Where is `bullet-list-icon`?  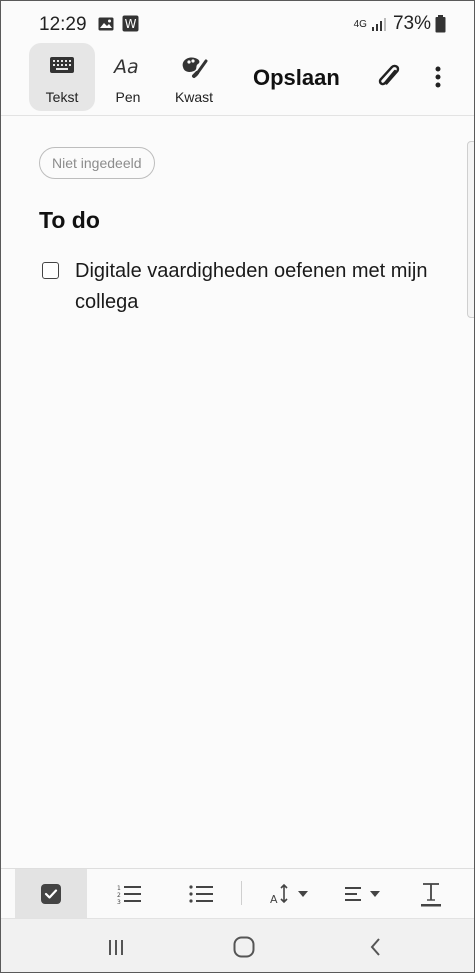 bullet-list-icon is located at coordinates (201, 893).